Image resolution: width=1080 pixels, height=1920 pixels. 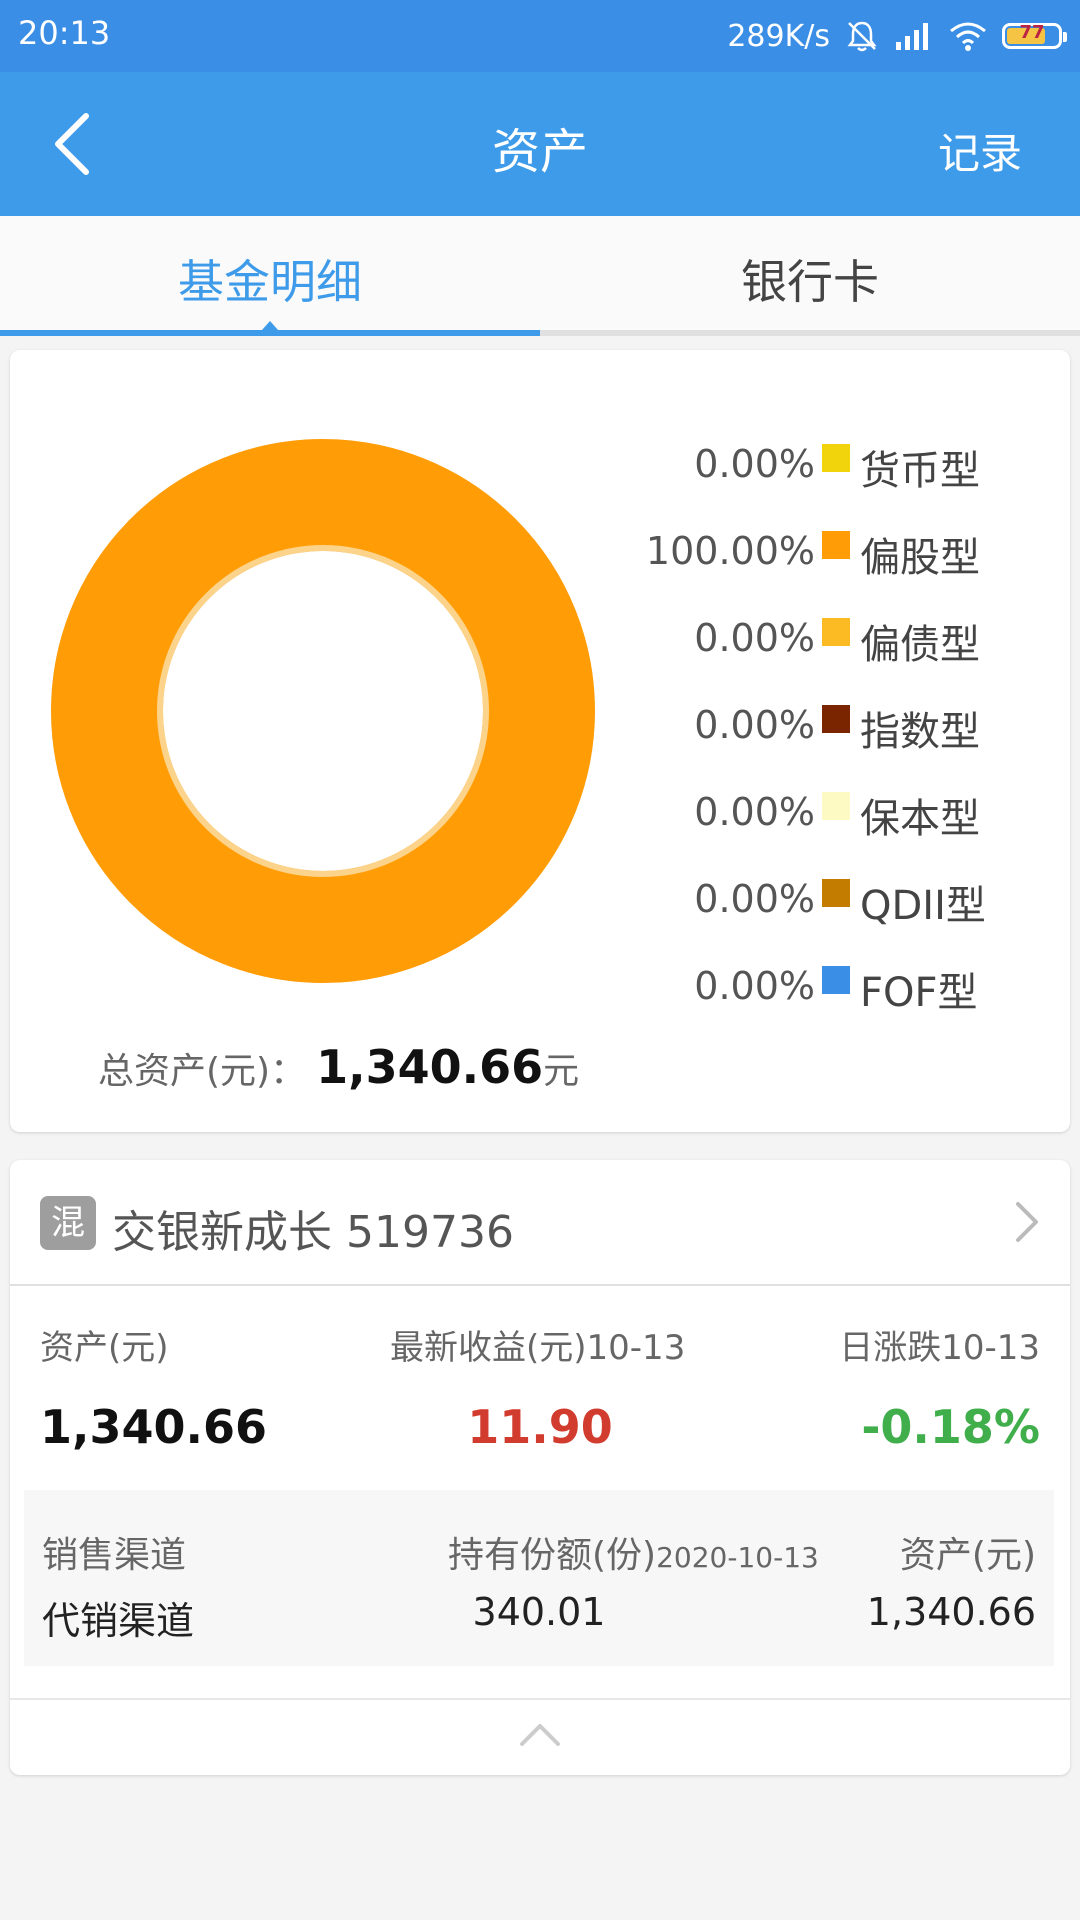 I want to click on total-value: 1,340.66, so click(x=430, y=1067).